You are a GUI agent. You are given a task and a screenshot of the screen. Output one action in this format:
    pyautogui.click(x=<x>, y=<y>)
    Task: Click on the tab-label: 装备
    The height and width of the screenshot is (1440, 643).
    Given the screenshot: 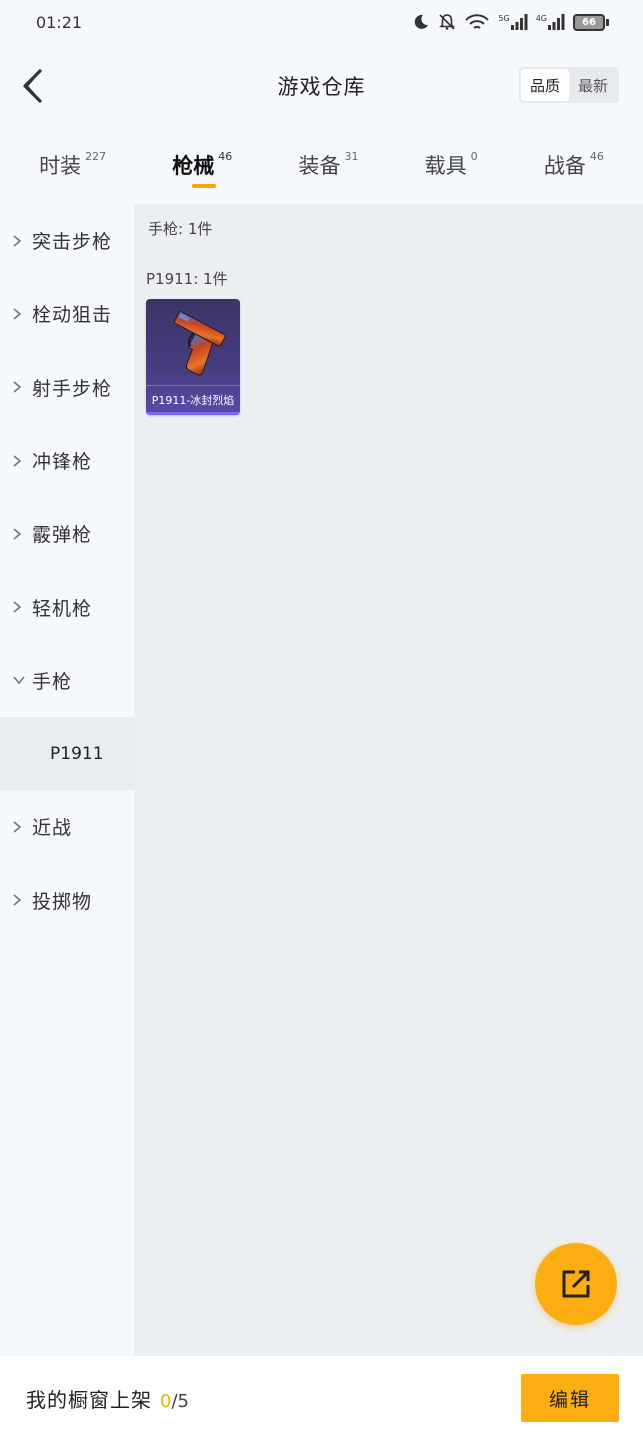 What is the action you would take?
    pyautogui.click(x=319, y=166)
    